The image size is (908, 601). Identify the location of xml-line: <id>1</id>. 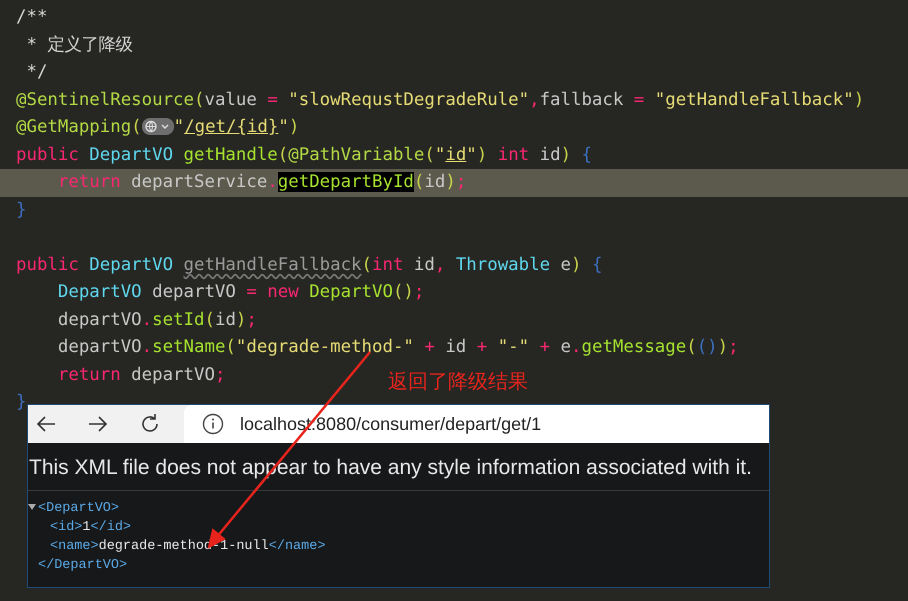
(91, 528).